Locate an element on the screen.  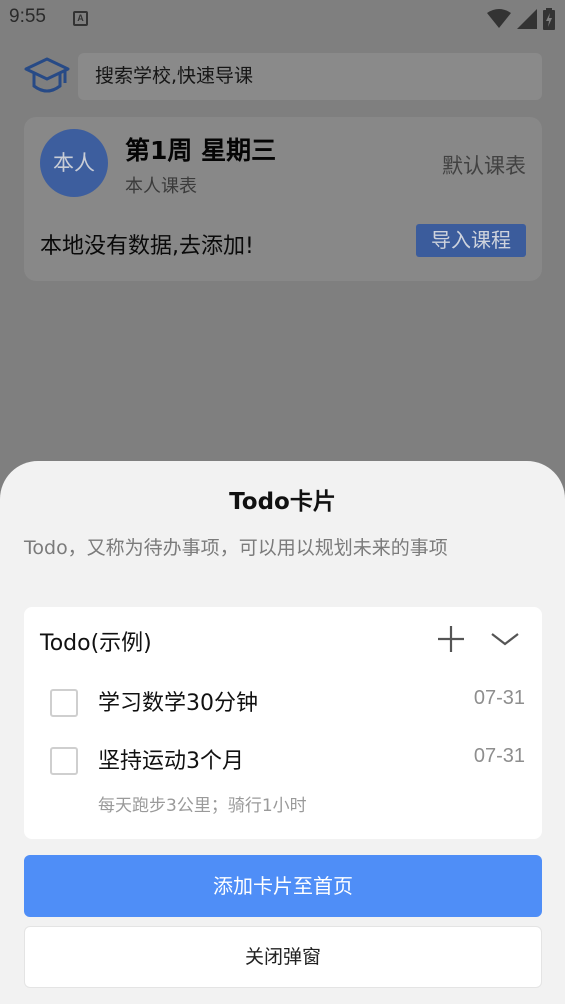
status-bar: 9:55 A is located at coordinates (282, 19).